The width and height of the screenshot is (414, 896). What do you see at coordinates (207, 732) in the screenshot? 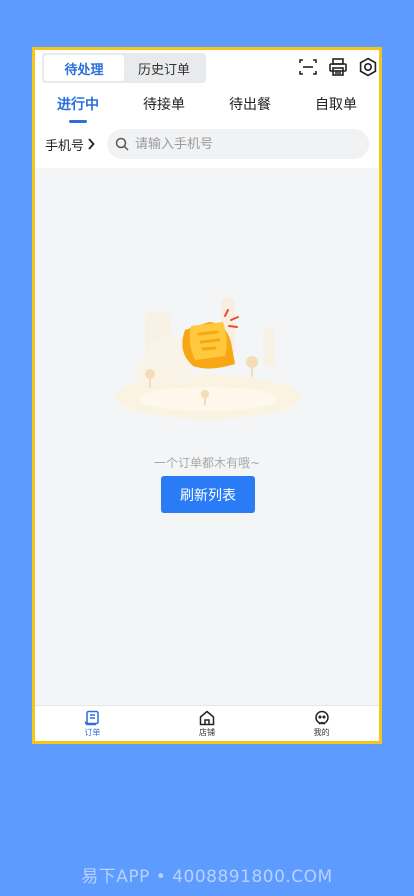
I see `nav-label: 店铺` at bounding box center [207, 732].